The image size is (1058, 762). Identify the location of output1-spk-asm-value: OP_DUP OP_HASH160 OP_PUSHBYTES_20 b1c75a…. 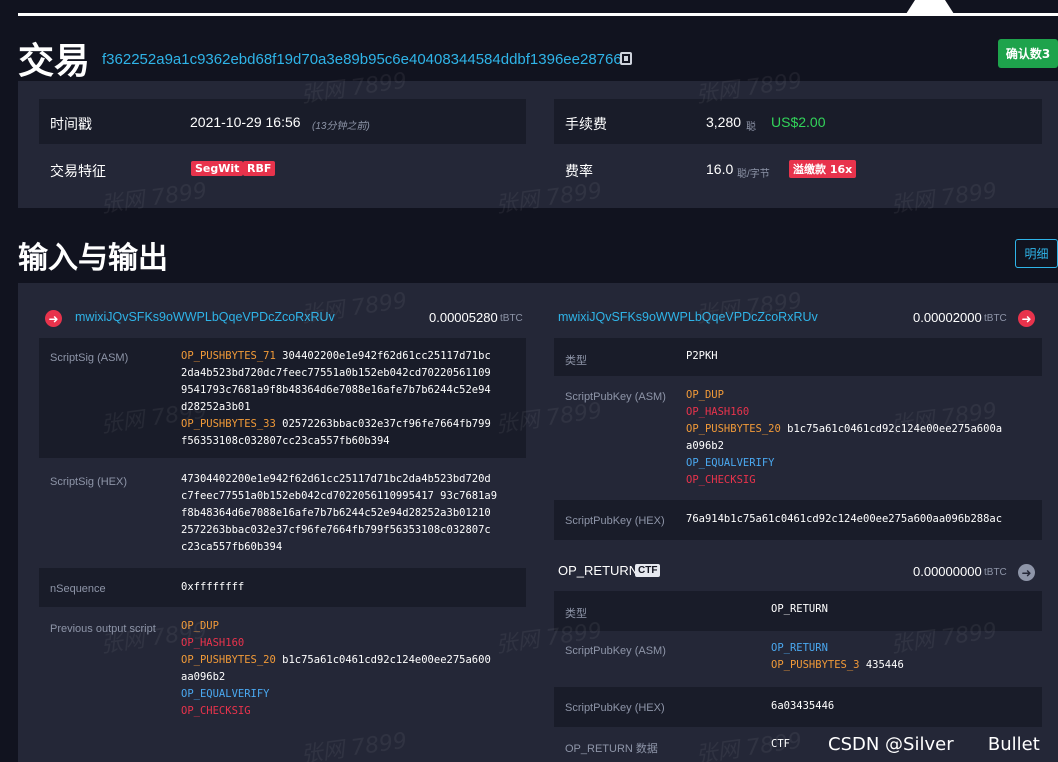
(844, 438).